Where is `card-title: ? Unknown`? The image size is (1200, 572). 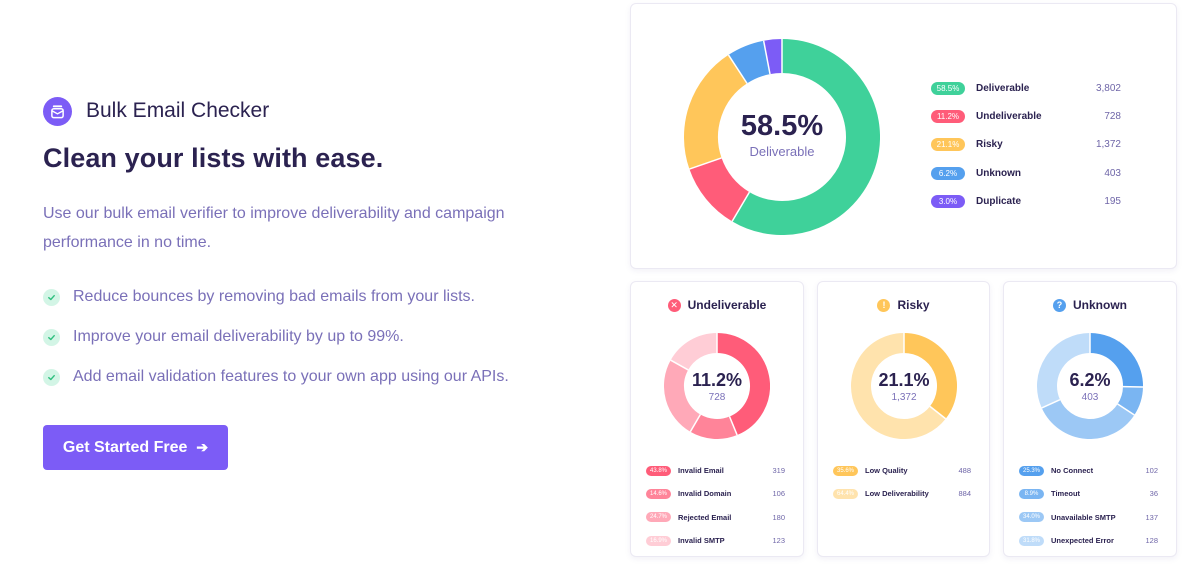 card-title: ? Unknown is located at coordinates (1090, 305).